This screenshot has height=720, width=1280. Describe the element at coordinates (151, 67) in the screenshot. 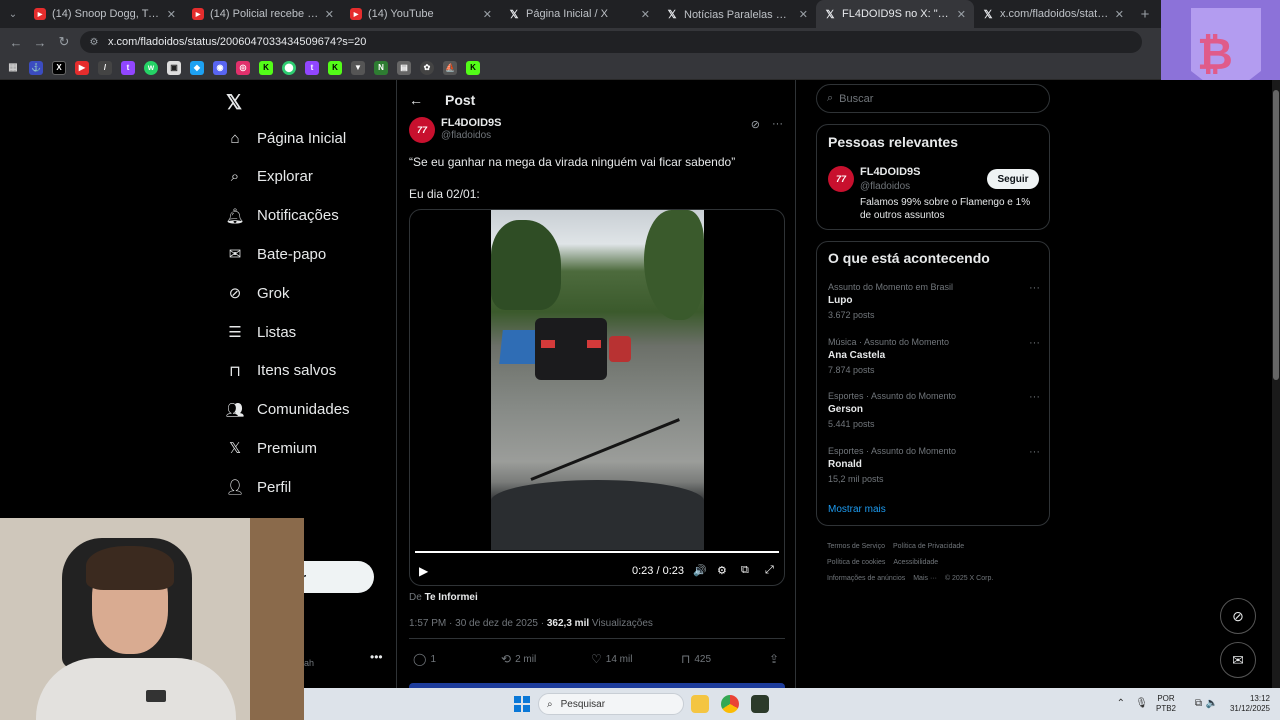

I see `bookmark-icon: w` at that location.